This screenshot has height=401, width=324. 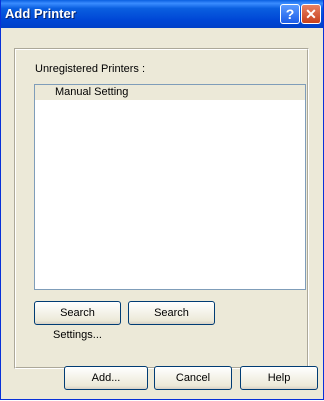 What do you see at coordinates (279, 378) in the screenshot?
I see `help-button: Help` at bounding box center [279, 378].